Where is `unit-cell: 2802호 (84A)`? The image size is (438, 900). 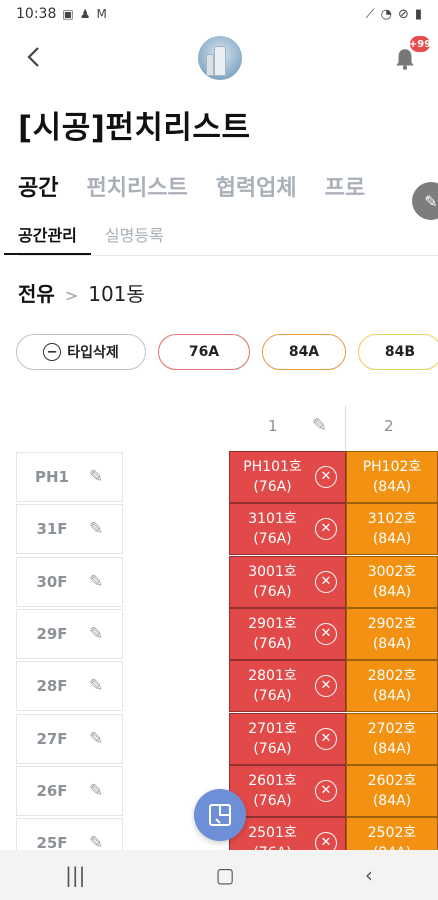
unit-cell: 2802호 (84A) is located at coordinates (392, 686).